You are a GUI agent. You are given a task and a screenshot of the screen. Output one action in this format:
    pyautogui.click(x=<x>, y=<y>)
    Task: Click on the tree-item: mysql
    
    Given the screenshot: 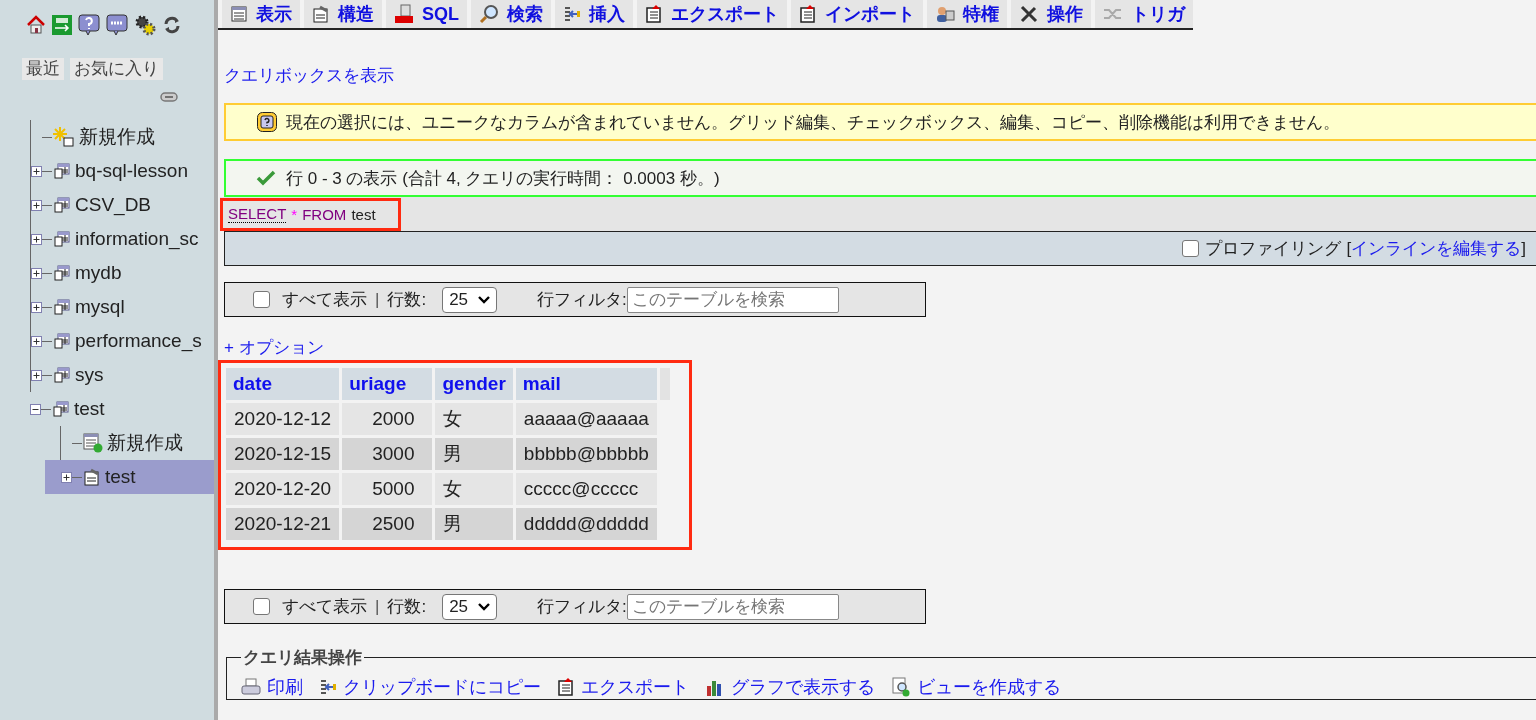 What is the action you would take?
    pyautogui.click(x=122, y=307)
    